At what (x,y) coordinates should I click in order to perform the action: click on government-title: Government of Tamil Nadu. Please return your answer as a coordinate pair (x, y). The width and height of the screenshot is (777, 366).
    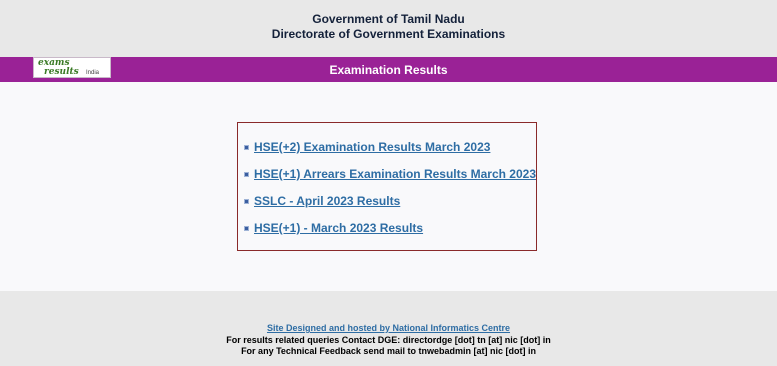
    Looking at the image, I should click on (388, 19).